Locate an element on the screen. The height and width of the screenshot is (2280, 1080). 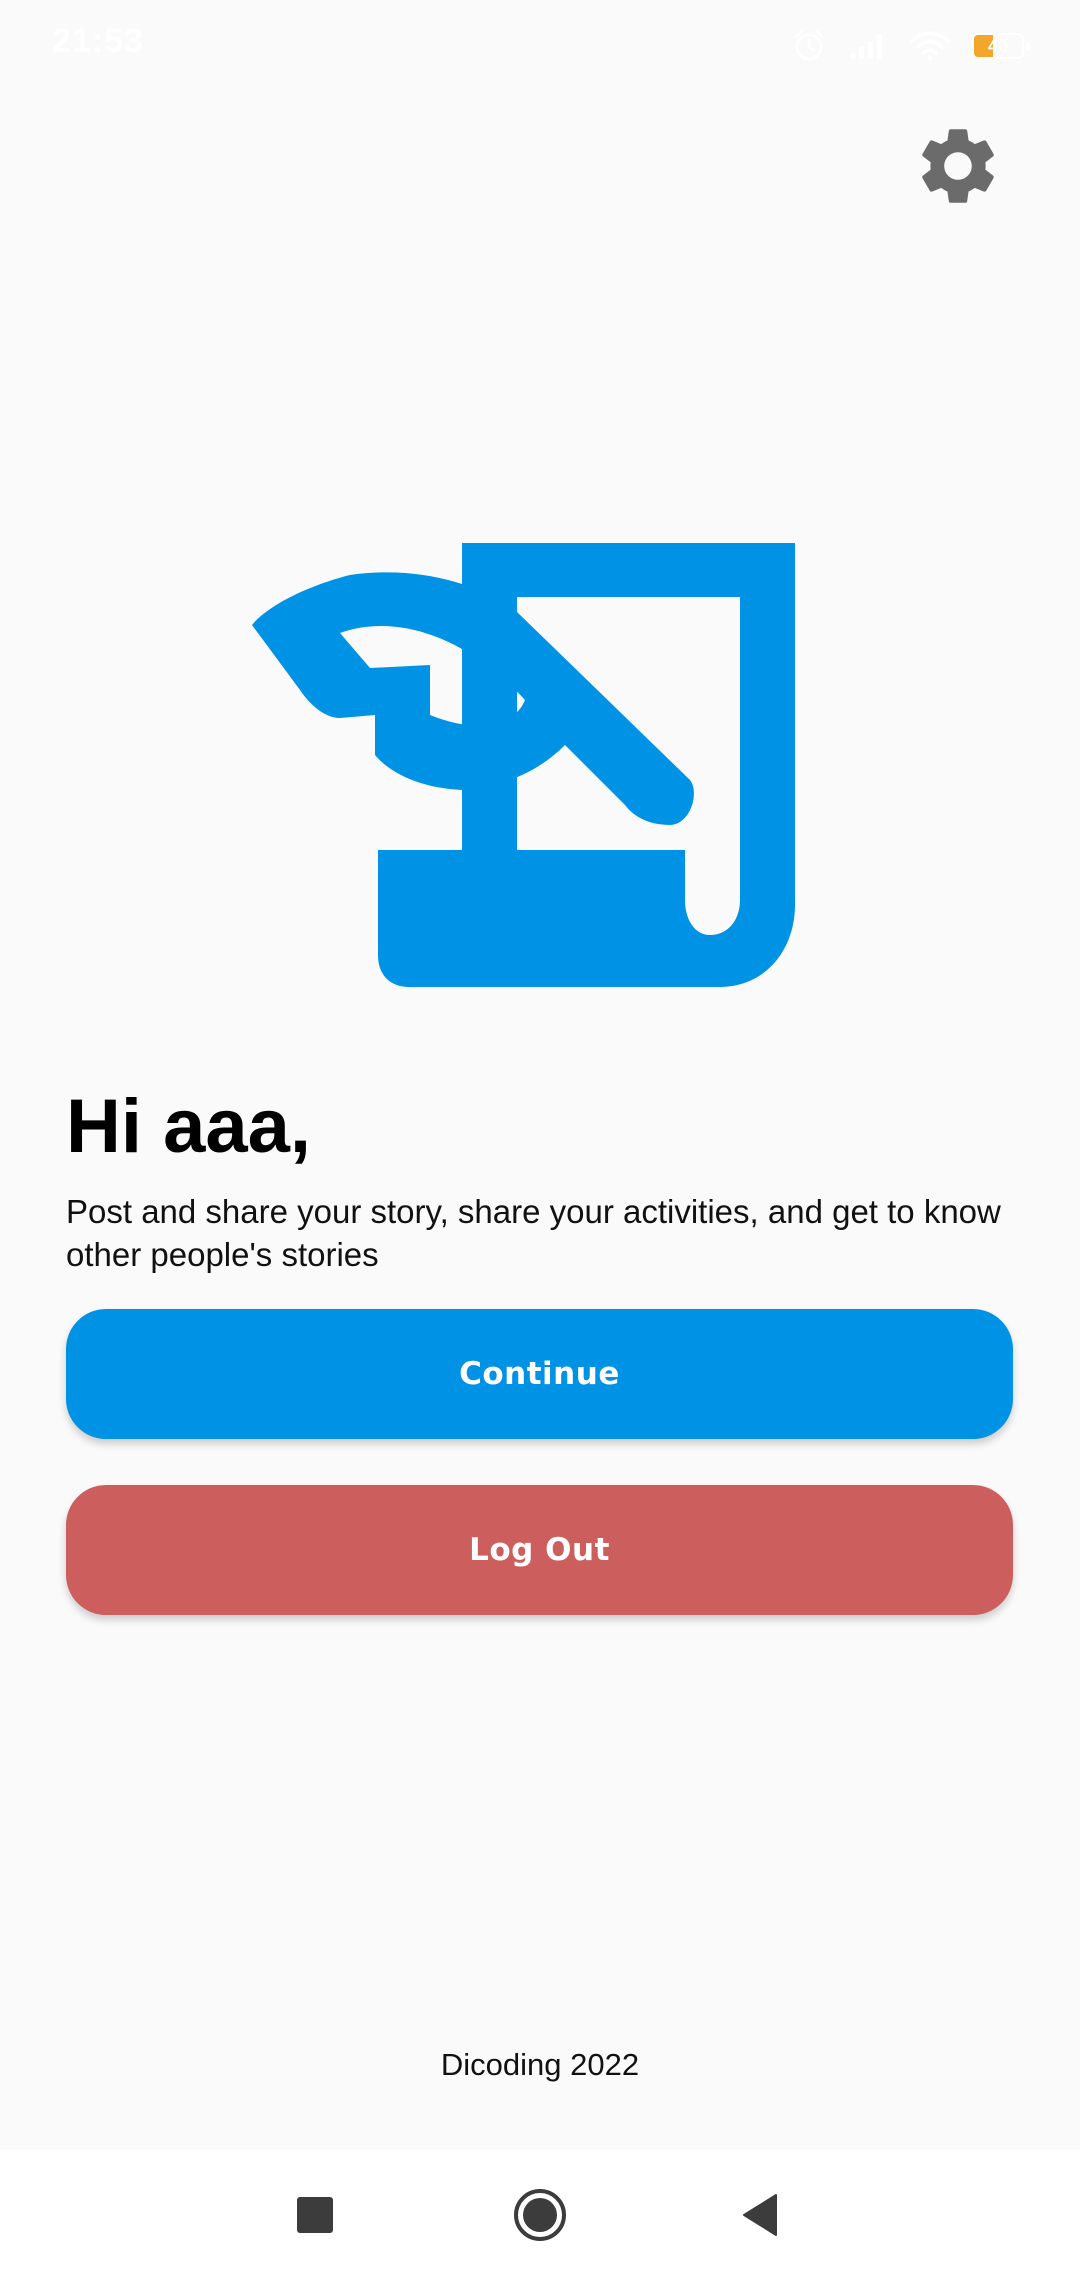
recents-button is located at coordinates (315, 2215).